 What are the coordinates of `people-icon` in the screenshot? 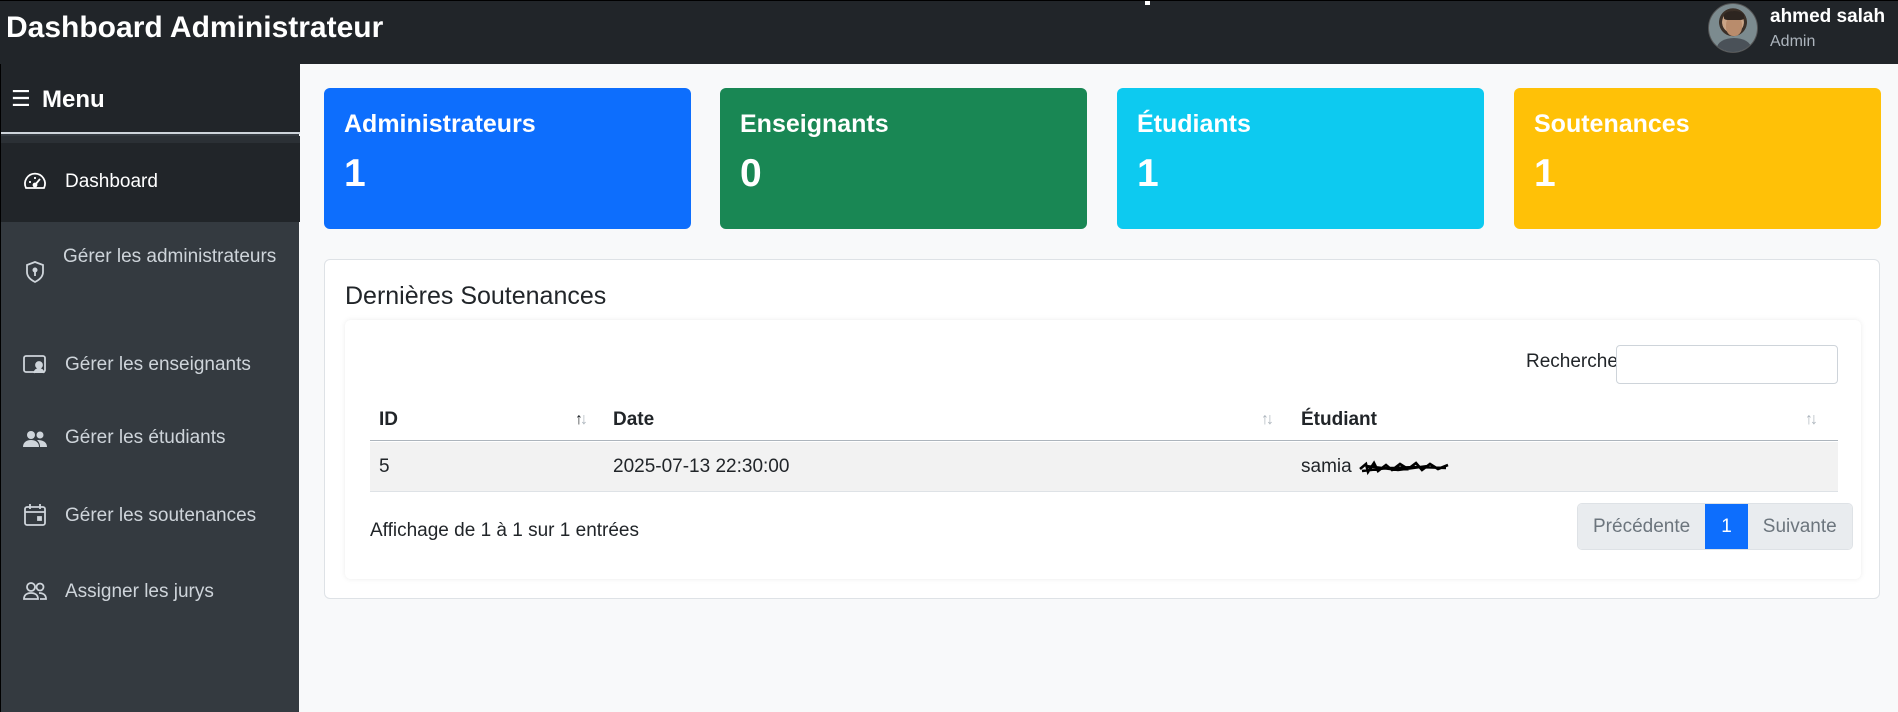 It's located at (35, 439).